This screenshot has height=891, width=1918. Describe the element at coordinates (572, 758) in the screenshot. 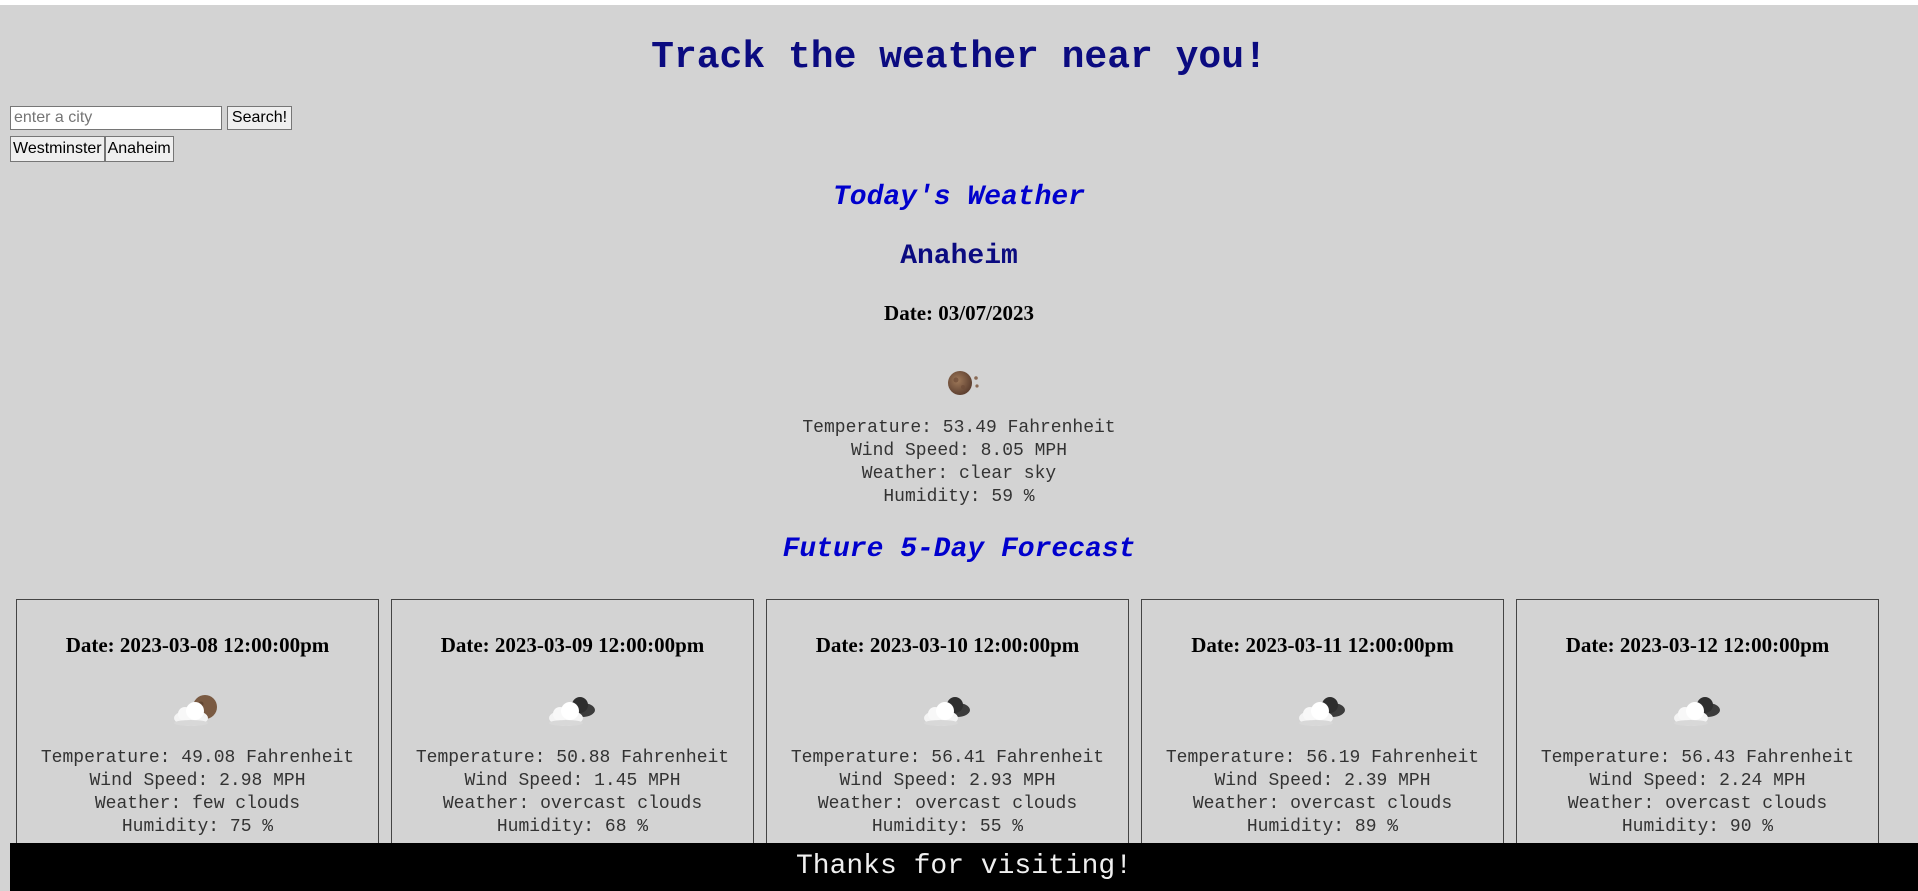

I see `forecast-temperature: Temperature: 50.88 Fahrenheit` at that location.